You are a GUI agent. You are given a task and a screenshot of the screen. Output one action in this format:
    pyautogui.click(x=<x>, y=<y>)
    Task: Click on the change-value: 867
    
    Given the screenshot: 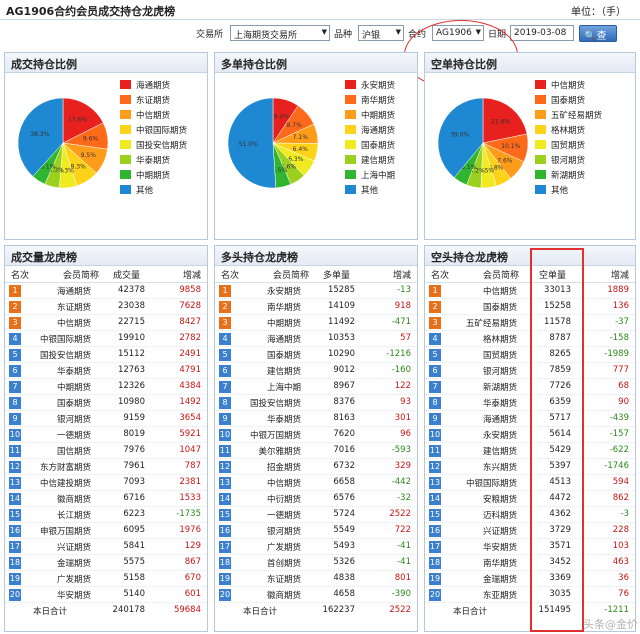 What is the action you would take?
    pyautogui.click(x=192, y=562)
    